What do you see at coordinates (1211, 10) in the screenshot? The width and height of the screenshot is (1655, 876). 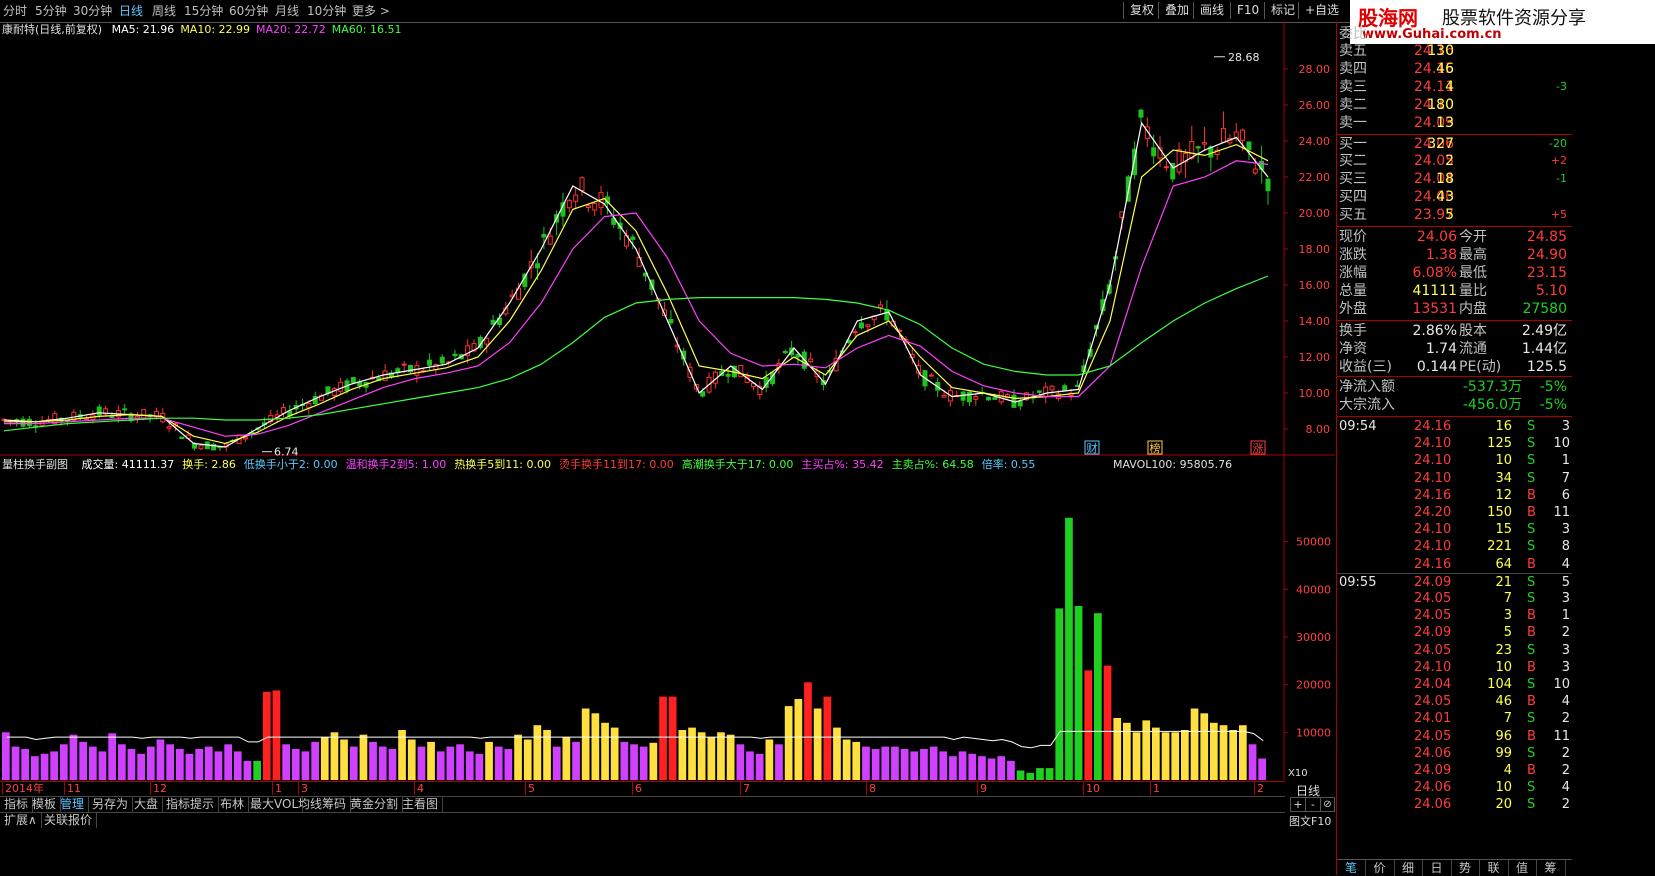 I see `toolbar-button-2: 画线` at bounding box center [1211, 10].